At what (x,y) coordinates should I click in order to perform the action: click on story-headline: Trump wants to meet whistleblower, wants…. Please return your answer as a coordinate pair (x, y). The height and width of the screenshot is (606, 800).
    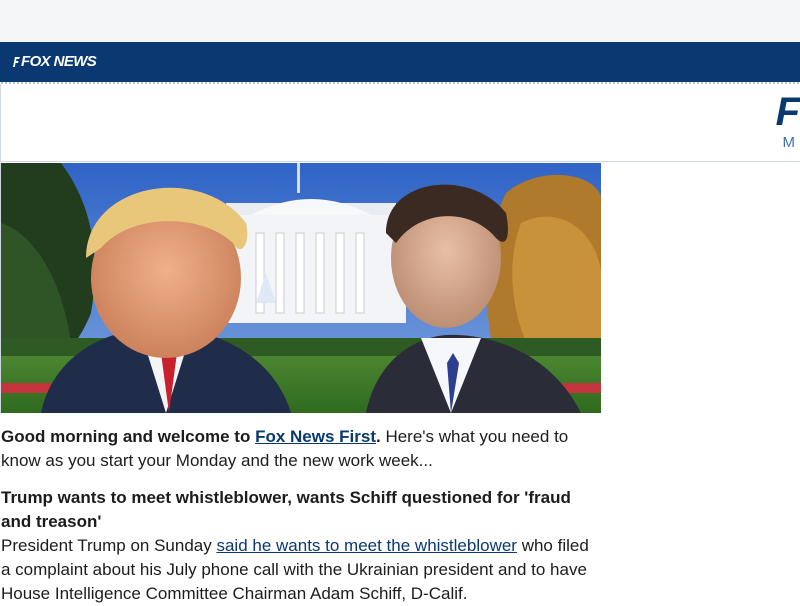
    Looking at the image, I should click on (286, 509).